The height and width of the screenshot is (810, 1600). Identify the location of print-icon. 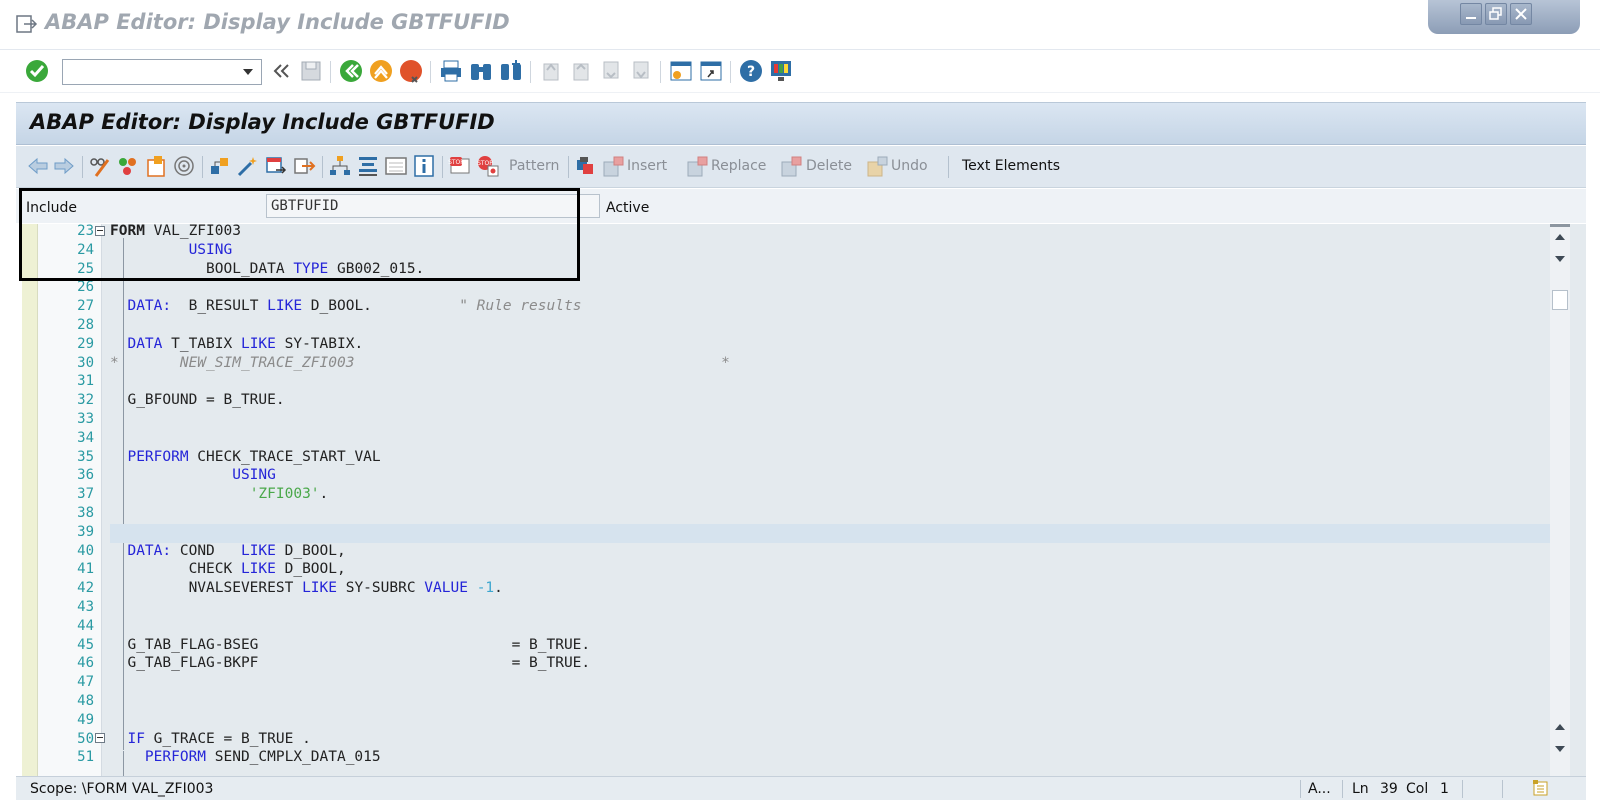
(451, 71).